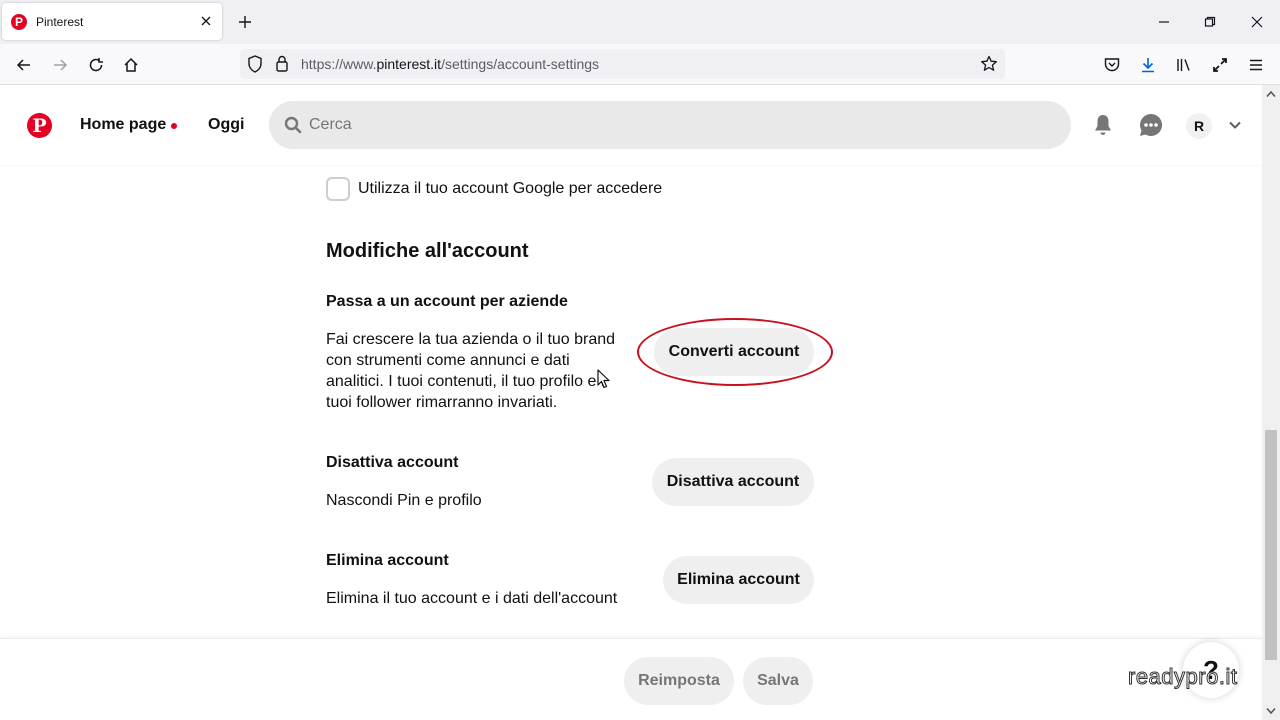  I want to click on reset-button: Reimposta, so click(679, 681).